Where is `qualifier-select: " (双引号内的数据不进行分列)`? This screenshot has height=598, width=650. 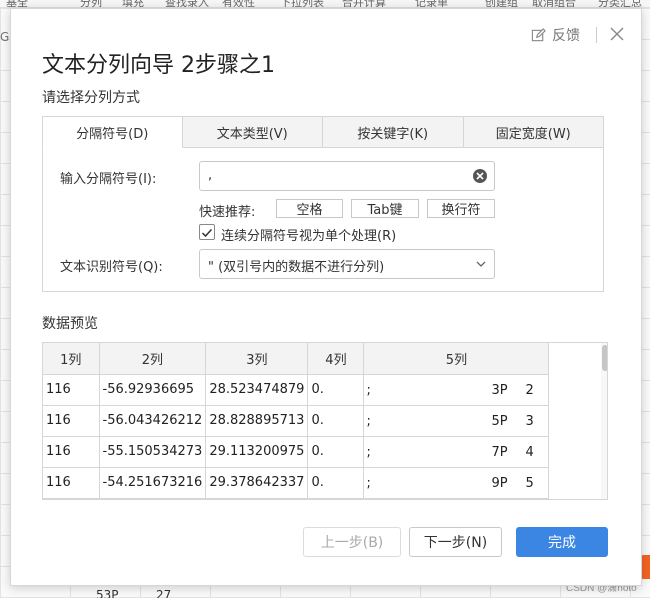 qualifier-select: " (双引号内的数据不进行分列) is located at coordinates (347, 264).